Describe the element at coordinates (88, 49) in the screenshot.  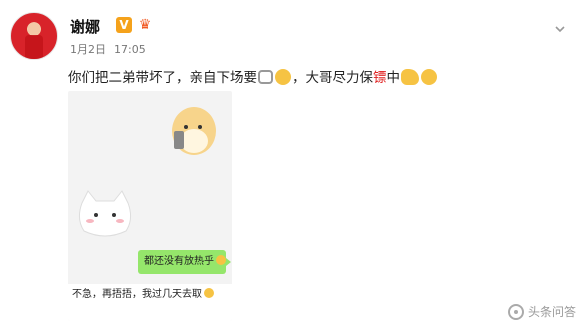
I see `post-date: 1月2日` at that location.